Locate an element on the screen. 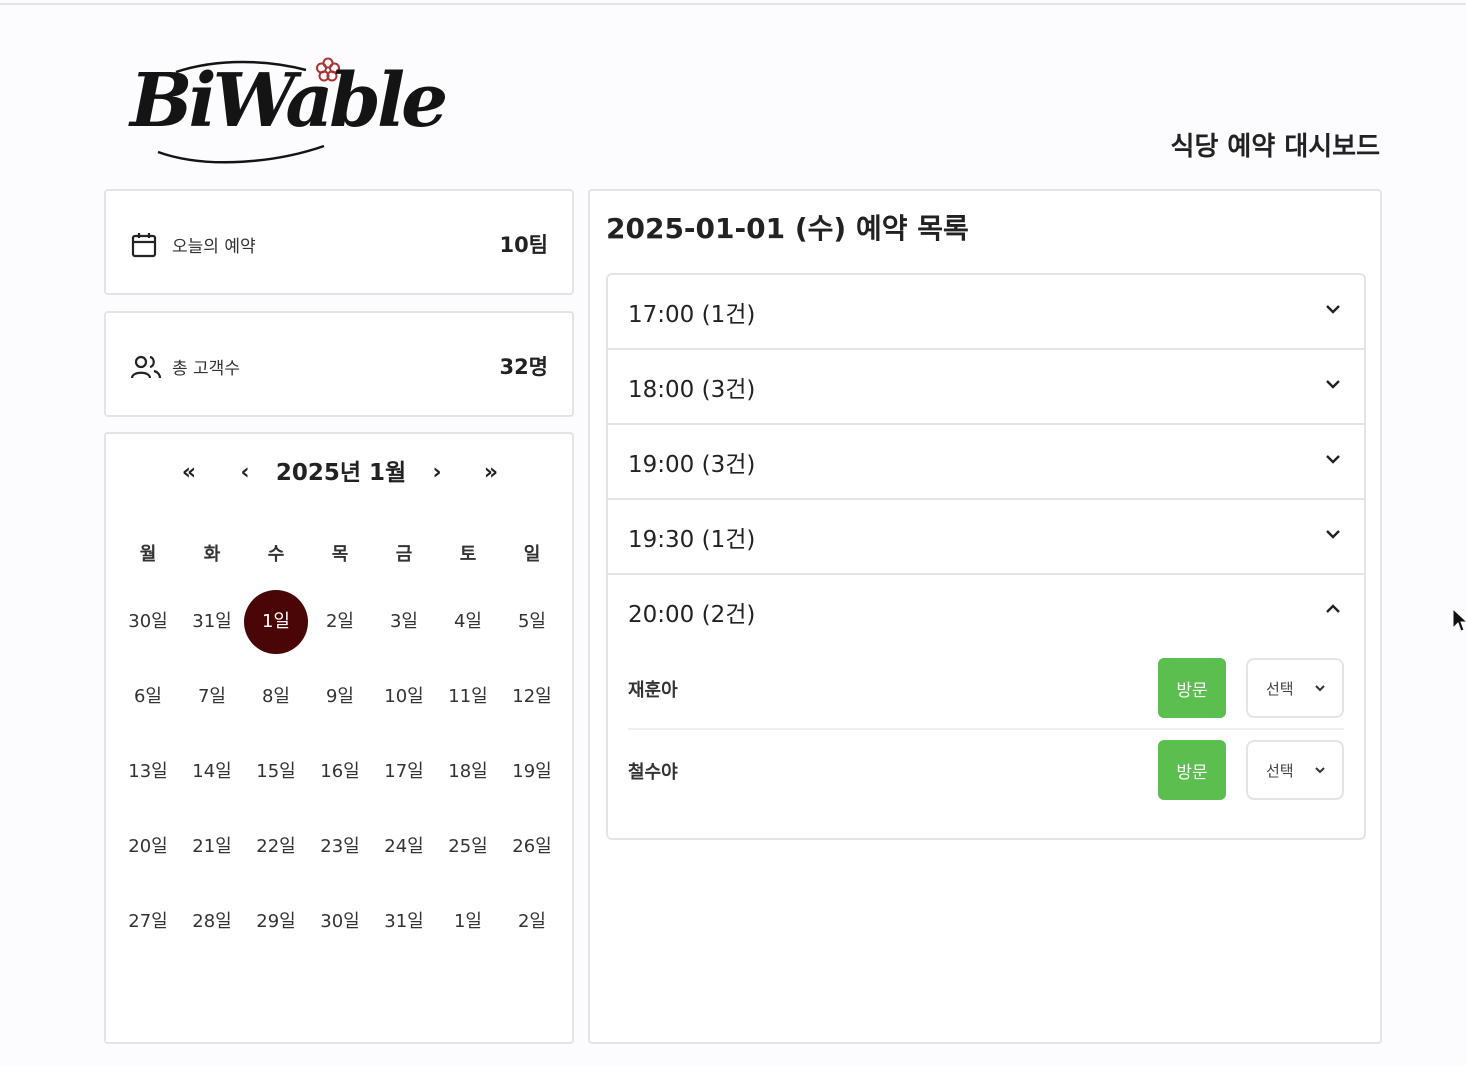  time-slot-header: 20:00 (2건) is located at coordinates (986, 611).